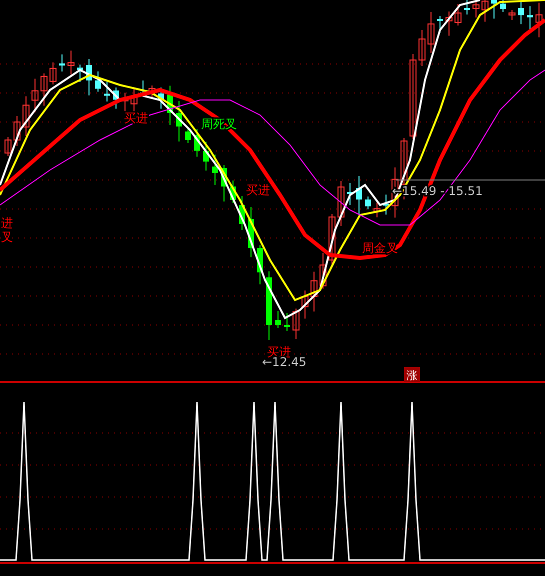 The image size is (545, 576). I want to click on signal-label: 进, so click(7, 223).